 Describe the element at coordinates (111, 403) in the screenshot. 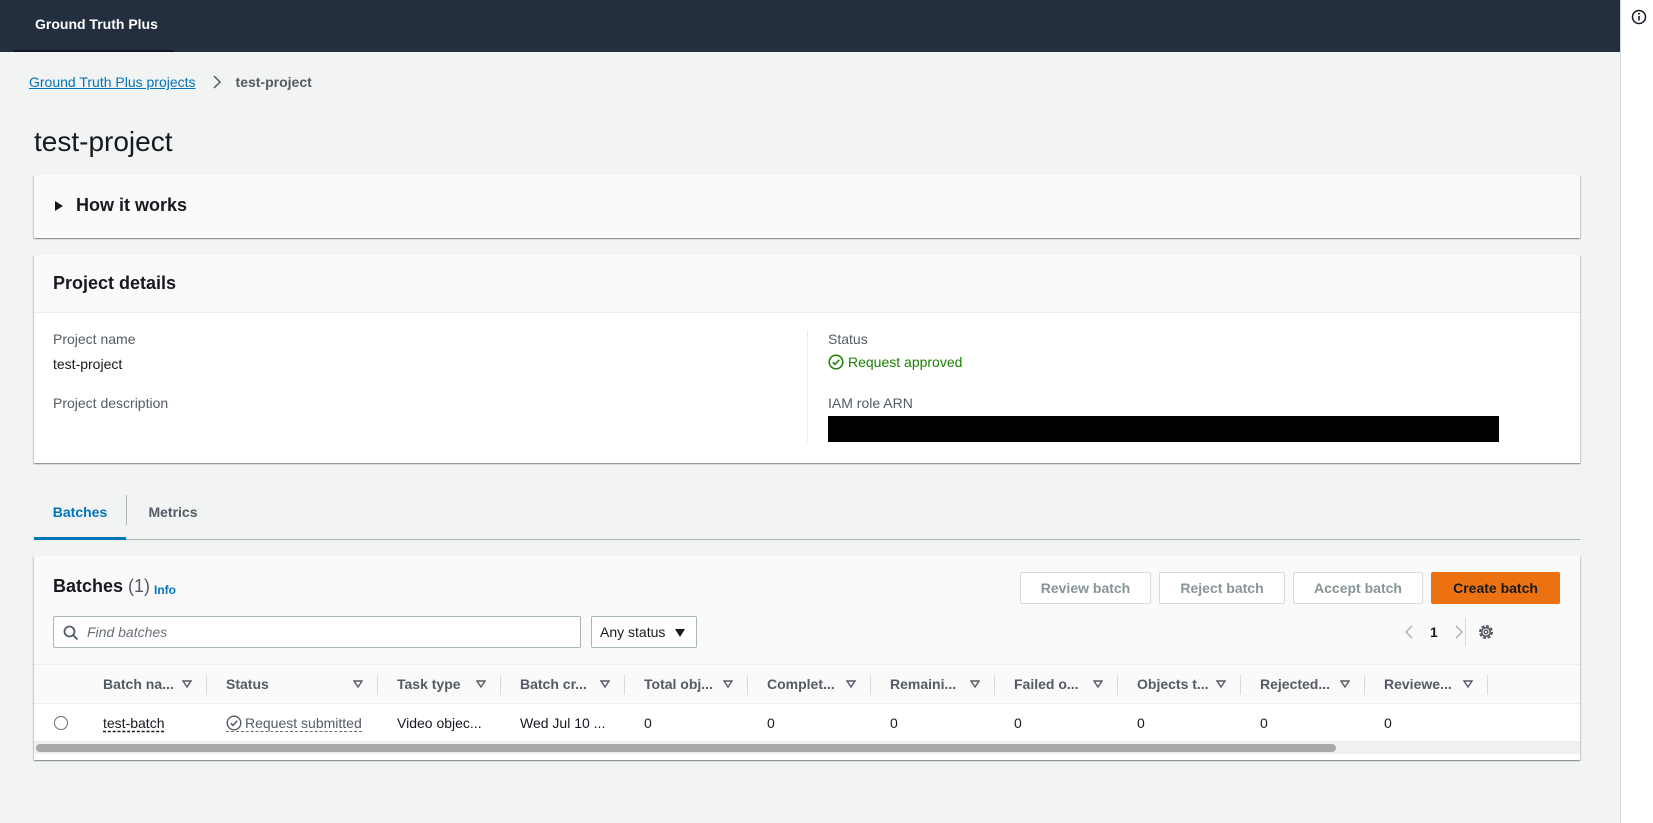

I see `project-description-label: Project description` at that location.